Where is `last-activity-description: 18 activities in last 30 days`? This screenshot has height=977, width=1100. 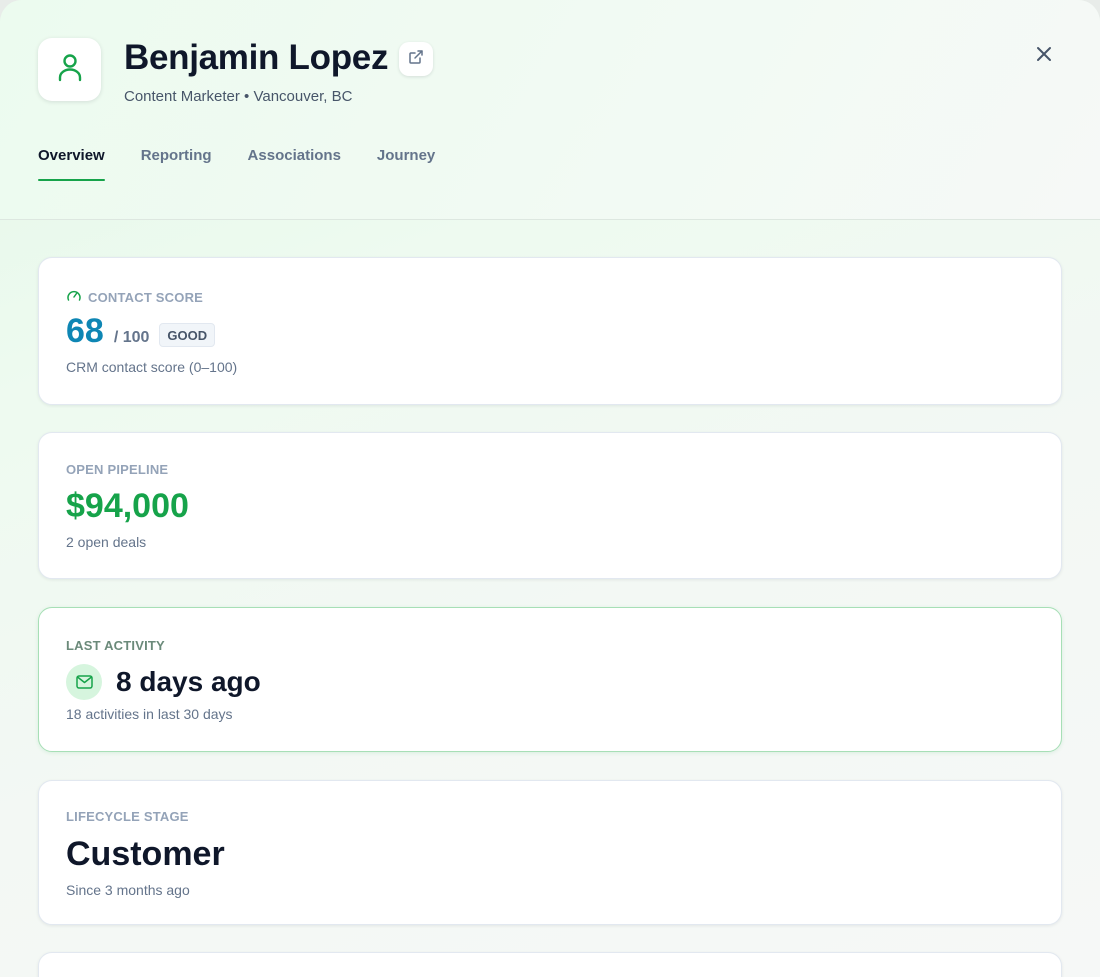
last-activity-description: 18 activities in last 30 days is located at coordinates (149, 714).